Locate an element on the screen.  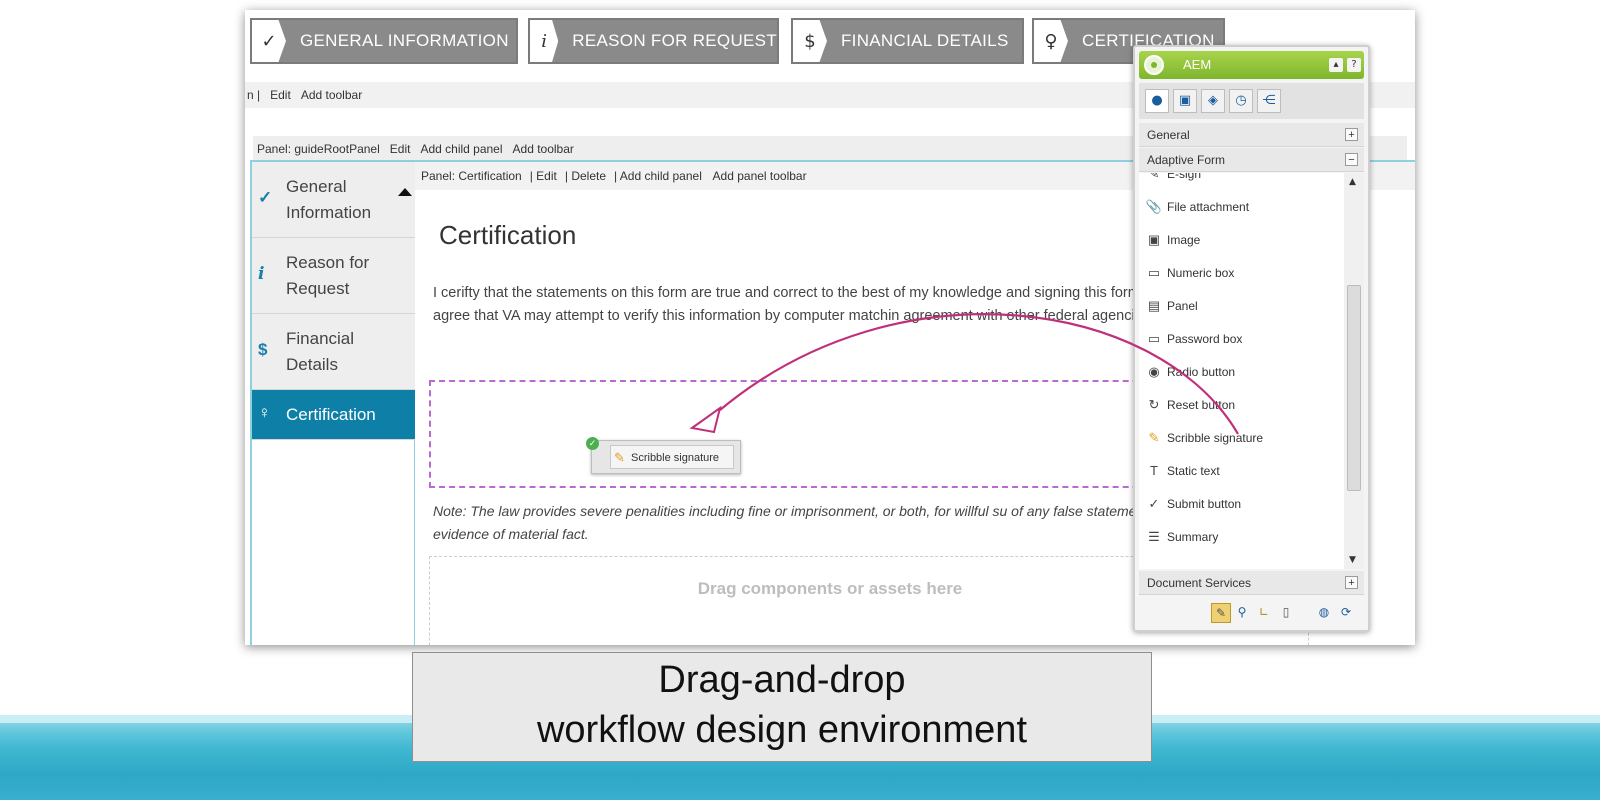
component-label: Image is located at coordinates (1184, 240).